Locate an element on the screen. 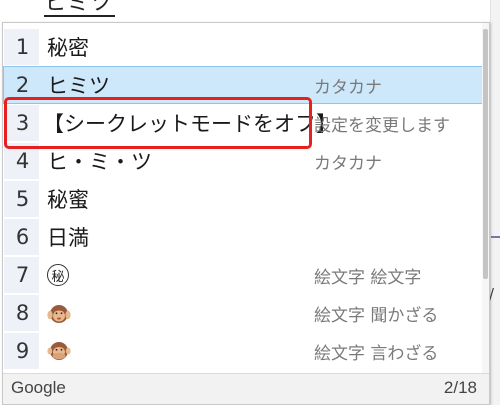  candidate-number: 9 is located at coordinates (21, 351).